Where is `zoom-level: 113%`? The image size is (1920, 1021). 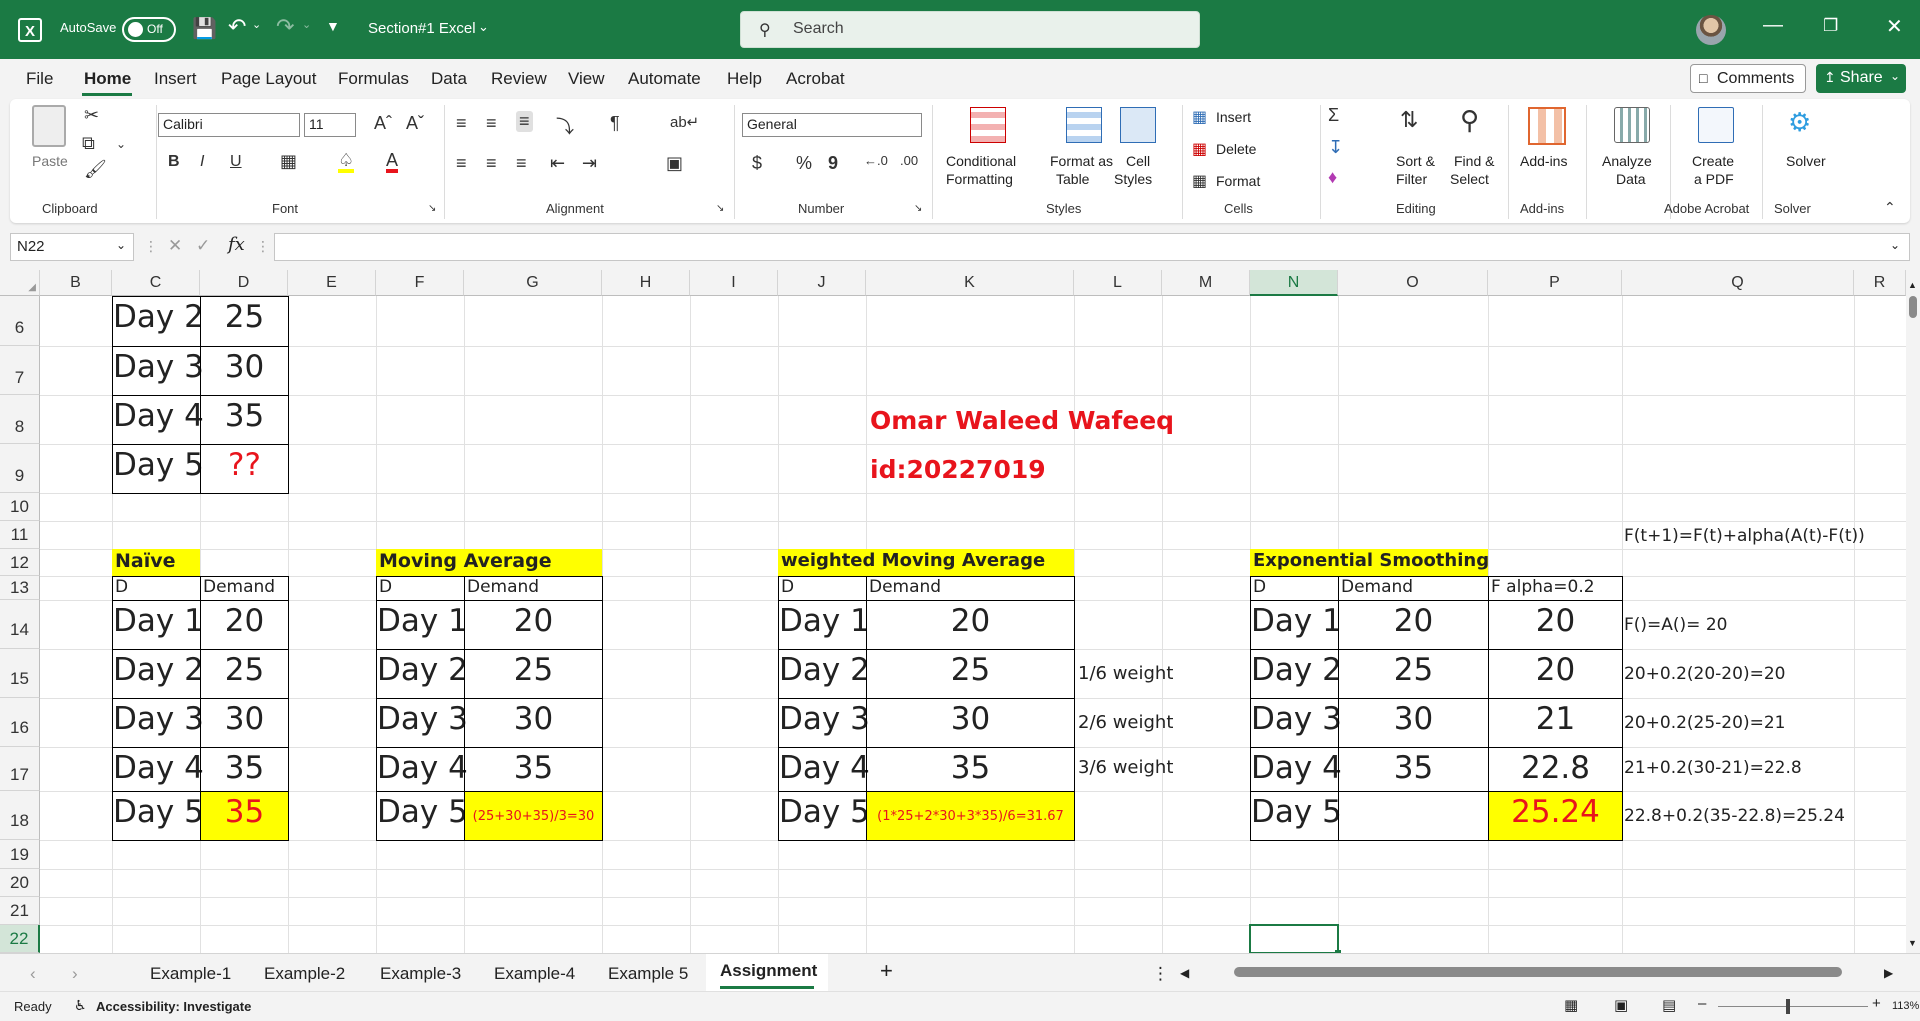 zoom-level: 113% is located at coordinates (1905, 1006).